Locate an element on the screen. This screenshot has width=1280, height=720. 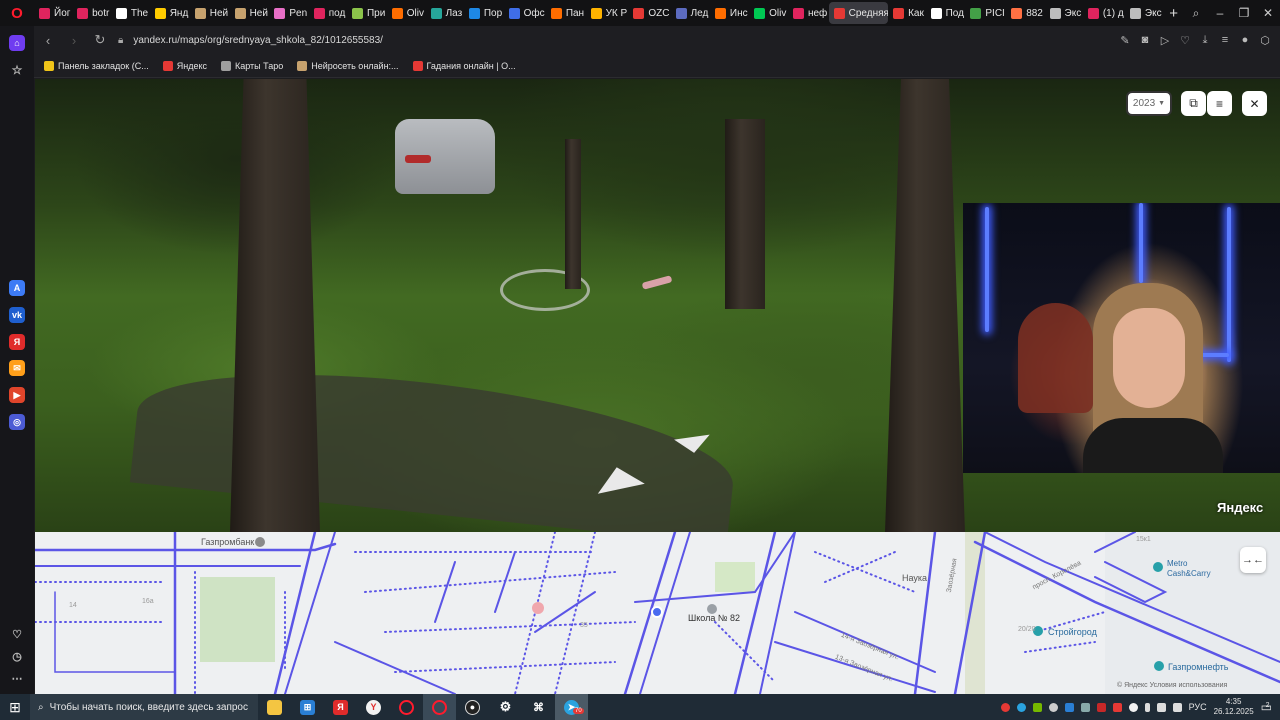
map-label-metro: Metro Cash&Carry is located at coordinates (1189, 569).